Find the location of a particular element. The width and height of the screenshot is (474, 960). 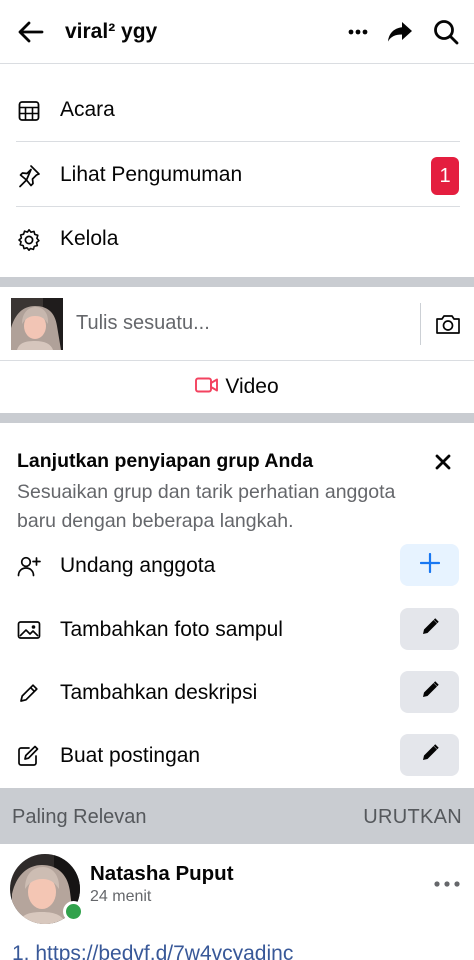

search-icon is located at coordinates (446, 32).